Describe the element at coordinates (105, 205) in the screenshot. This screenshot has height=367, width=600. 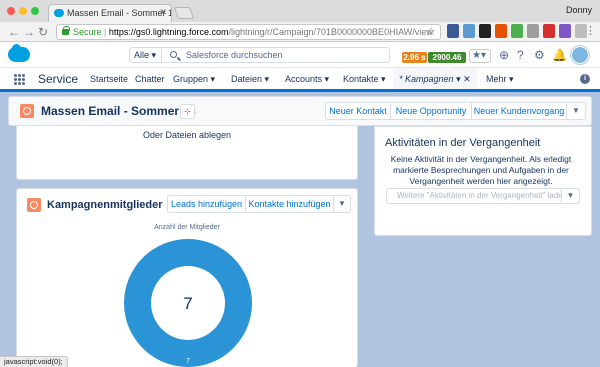
I see `campaign-members-title: Kampagnenmitglieder` at that location.